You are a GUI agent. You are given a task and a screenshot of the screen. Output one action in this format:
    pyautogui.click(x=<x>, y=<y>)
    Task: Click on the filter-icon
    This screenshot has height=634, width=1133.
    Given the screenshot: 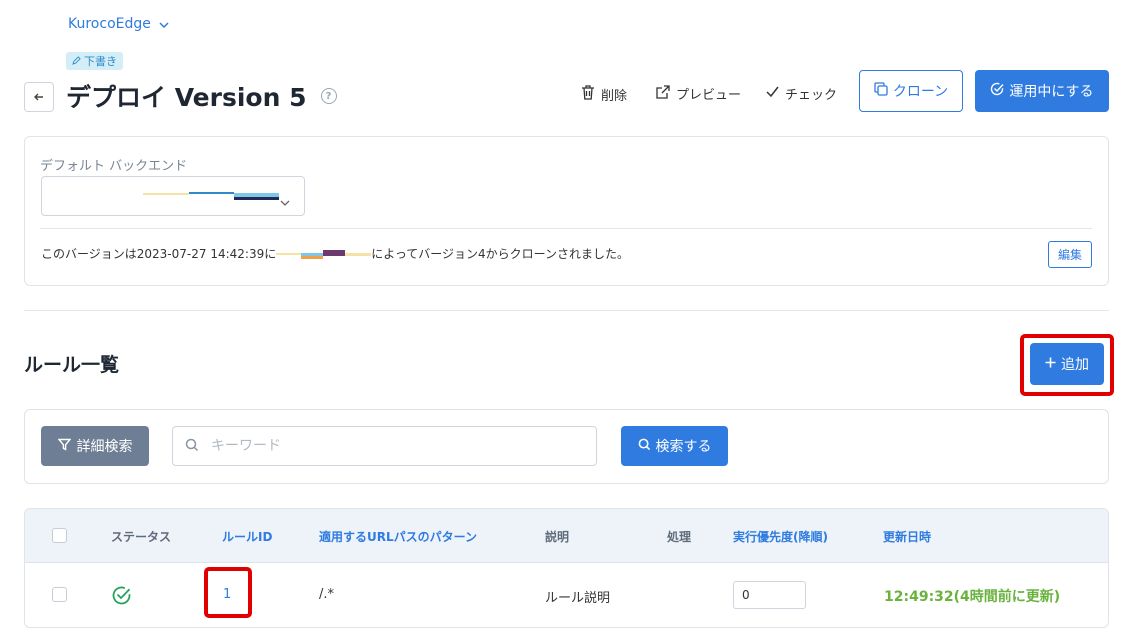 What is the action you would take?
    pyautogui.click(x=64, y=446)
    